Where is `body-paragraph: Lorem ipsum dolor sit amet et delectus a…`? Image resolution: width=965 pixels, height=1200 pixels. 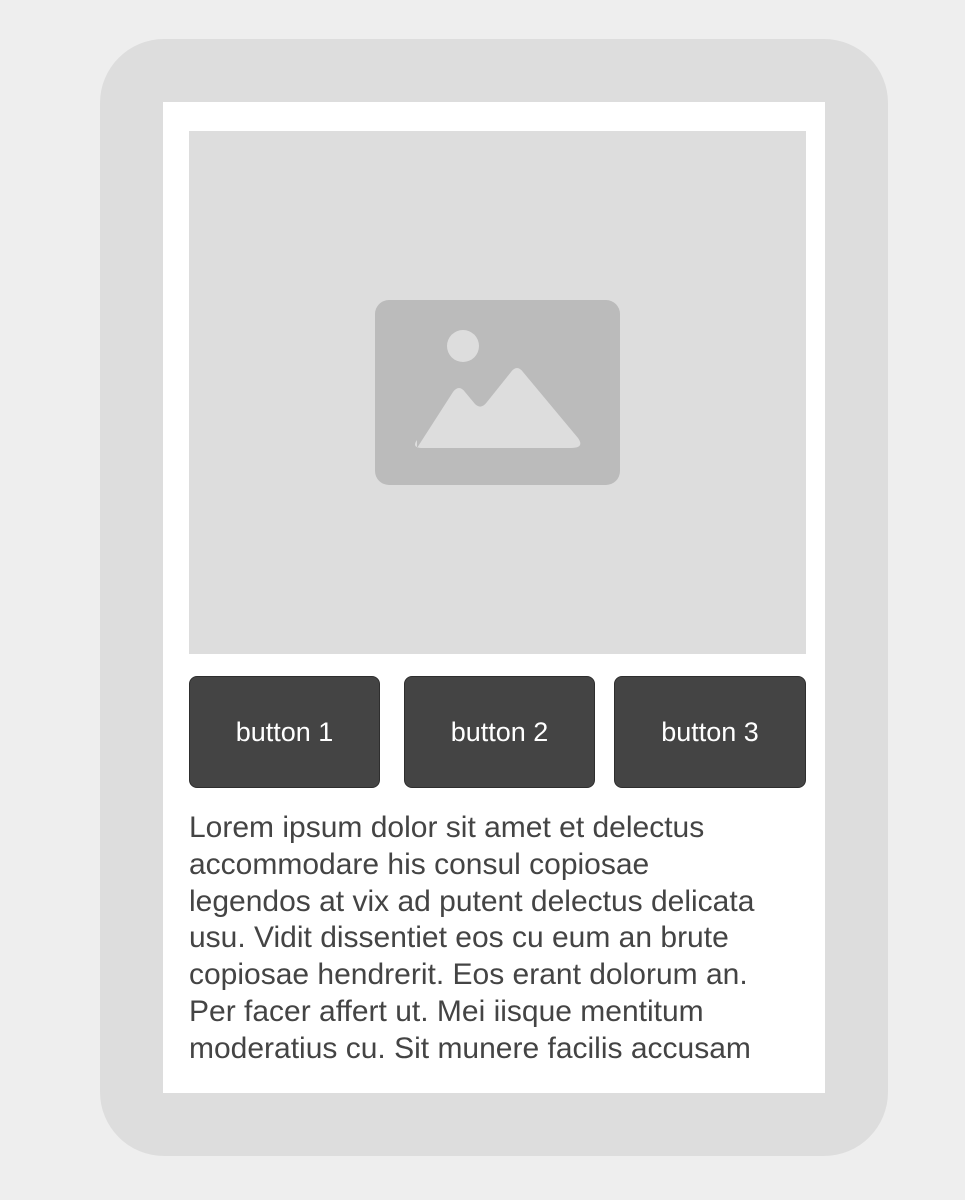
body-paragraph: Lorem ipsum dolor sit amet et delectus a… is located at coordinates (472, 938).